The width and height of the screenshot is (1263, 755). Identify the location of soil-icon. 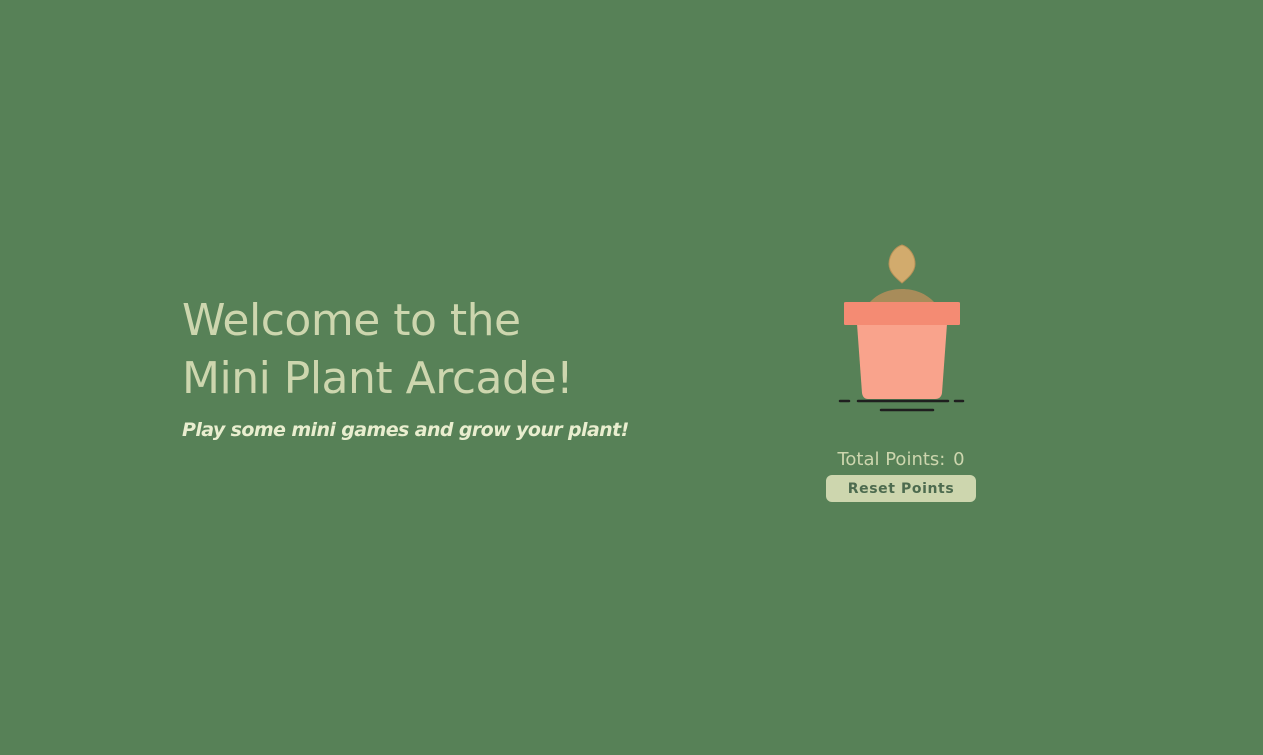
(902, 296).